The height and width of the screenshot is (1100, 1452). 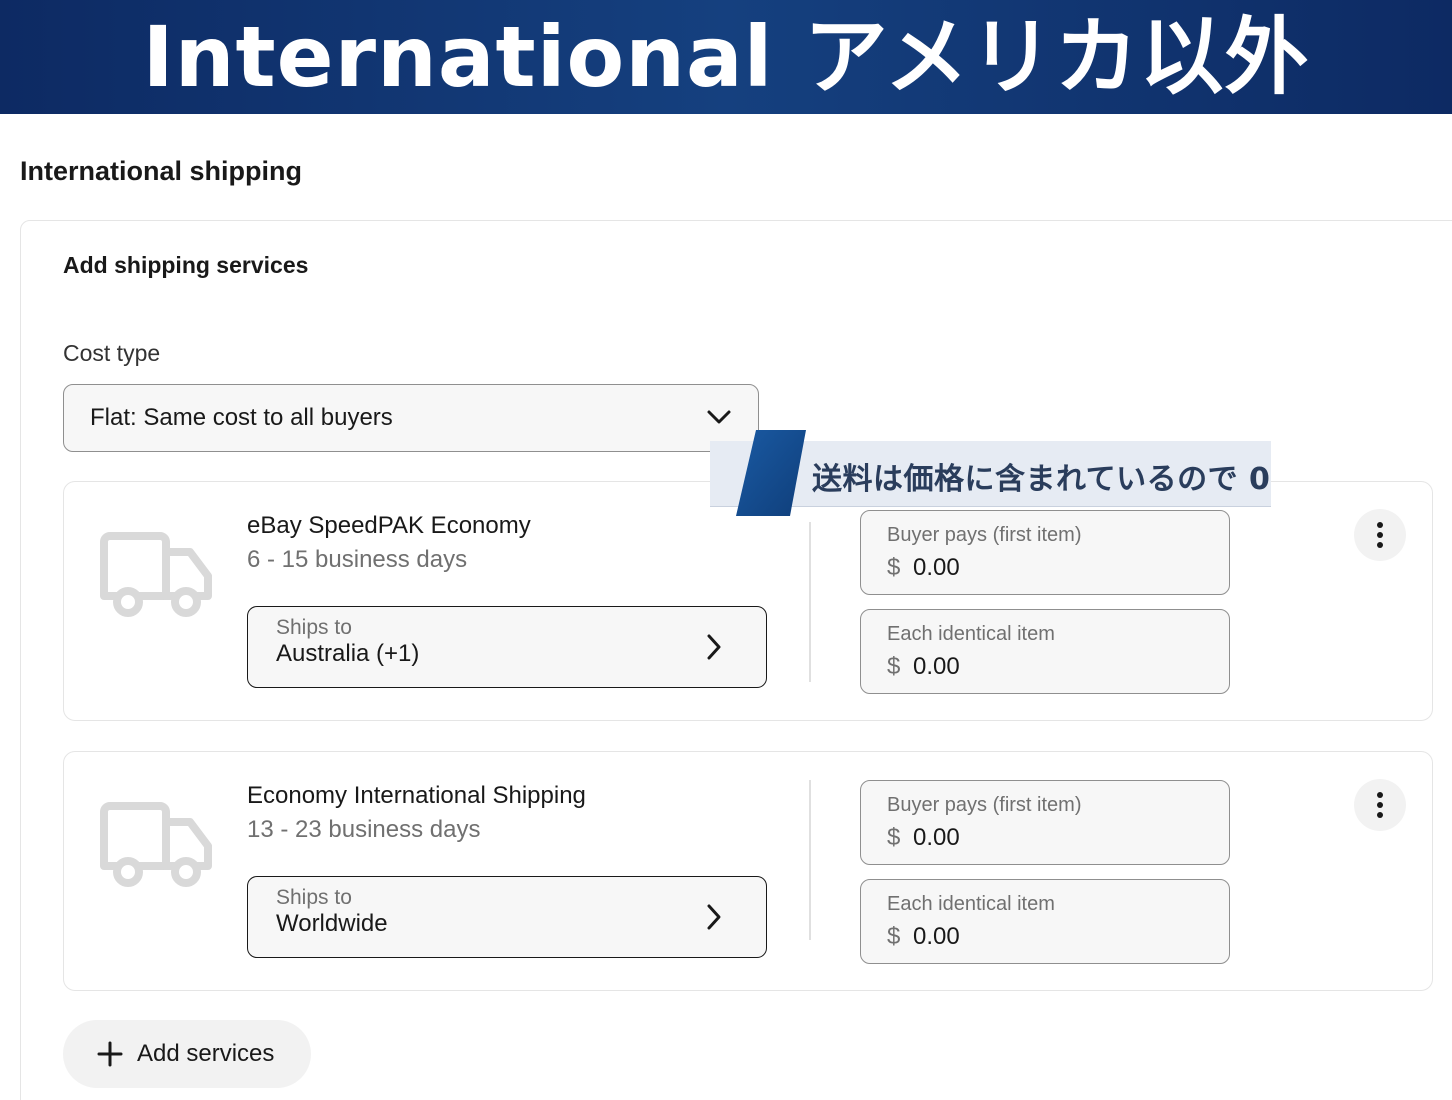 I want to click on plus-icon, so click(x=110, y=1054).